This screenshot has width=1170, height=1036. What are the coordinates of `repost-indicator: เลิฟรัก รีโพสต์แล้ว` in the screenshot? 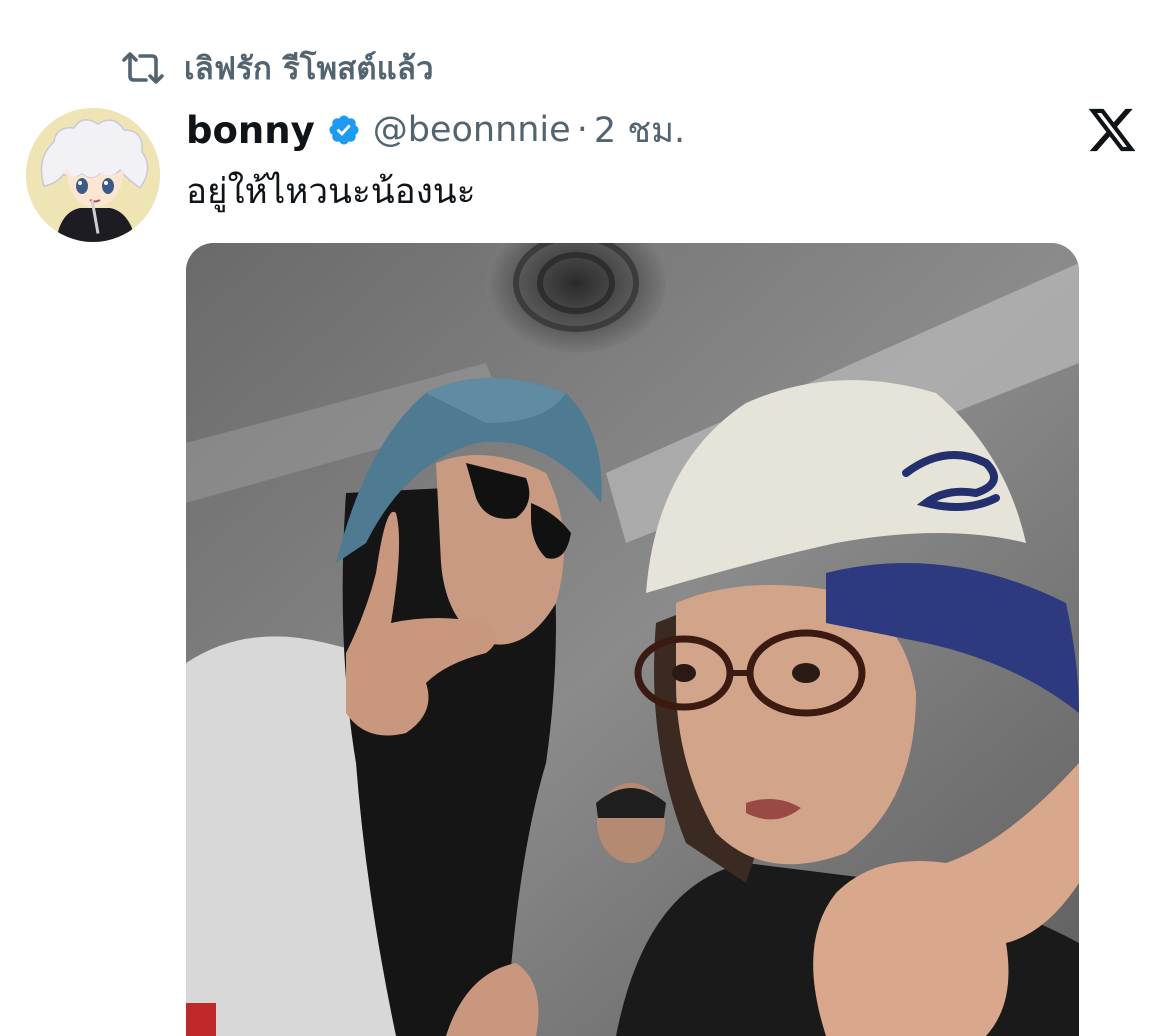 It's located at (277, 68).